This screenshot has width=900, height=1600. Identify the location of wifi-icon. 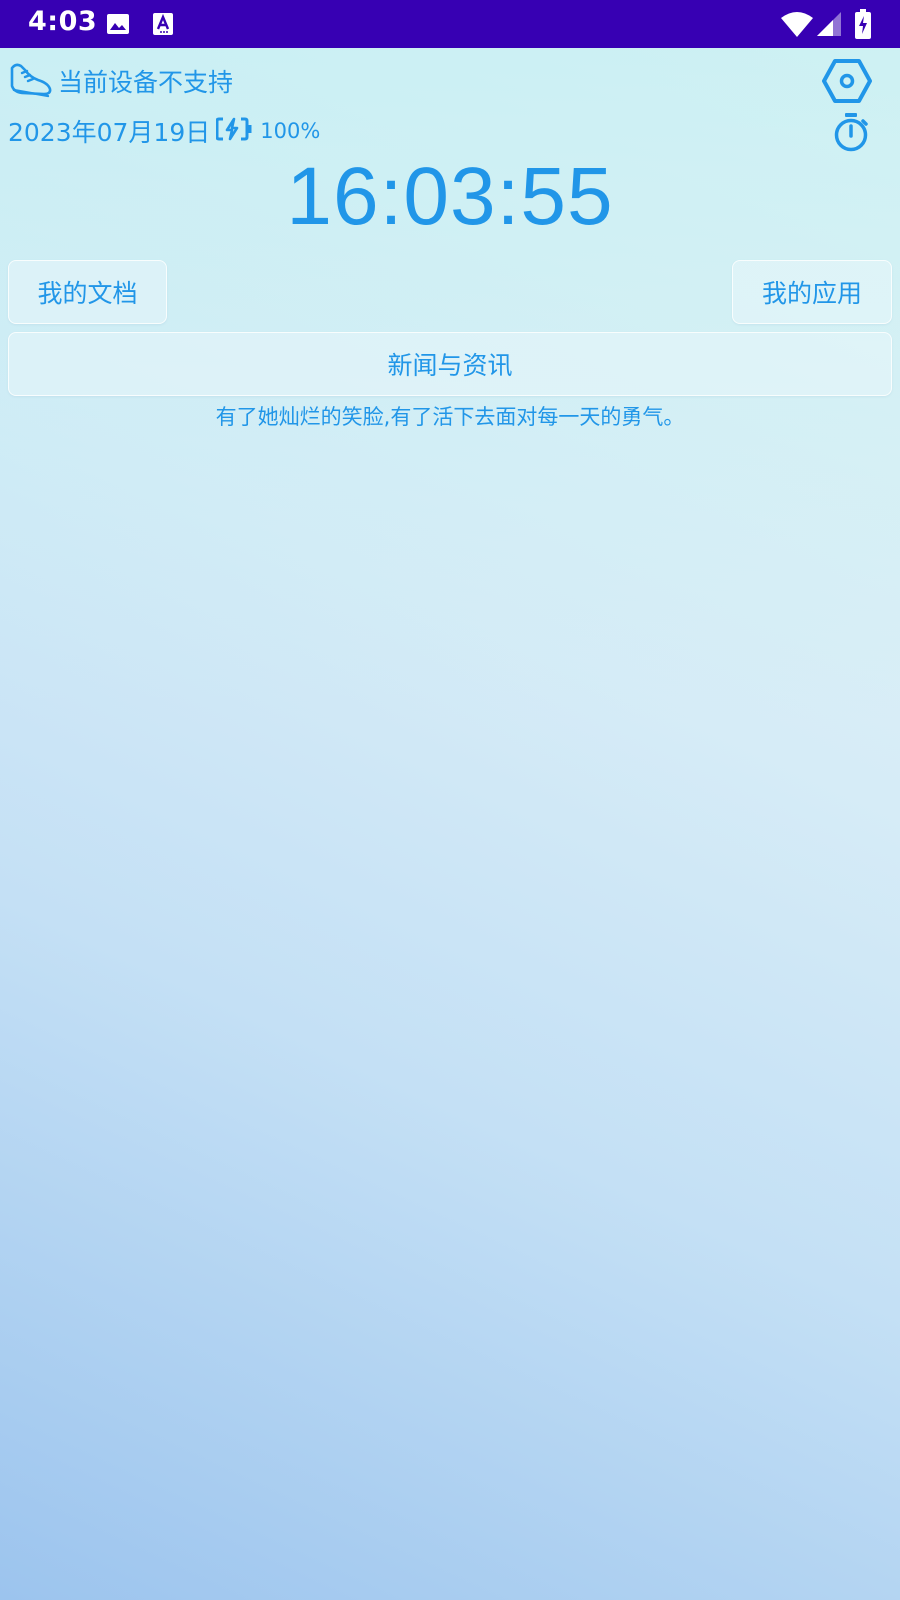
(797, 24).